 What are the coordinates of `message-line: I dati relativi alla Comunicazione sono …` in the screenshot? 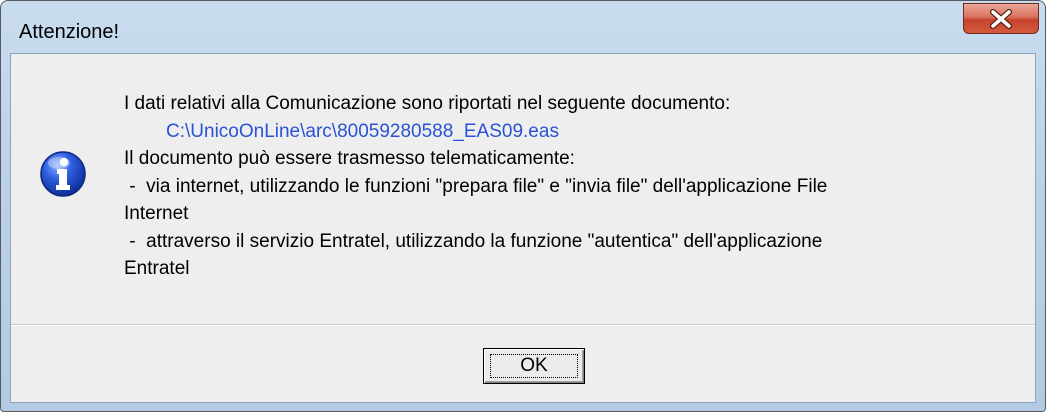 It's located at (427, 103).